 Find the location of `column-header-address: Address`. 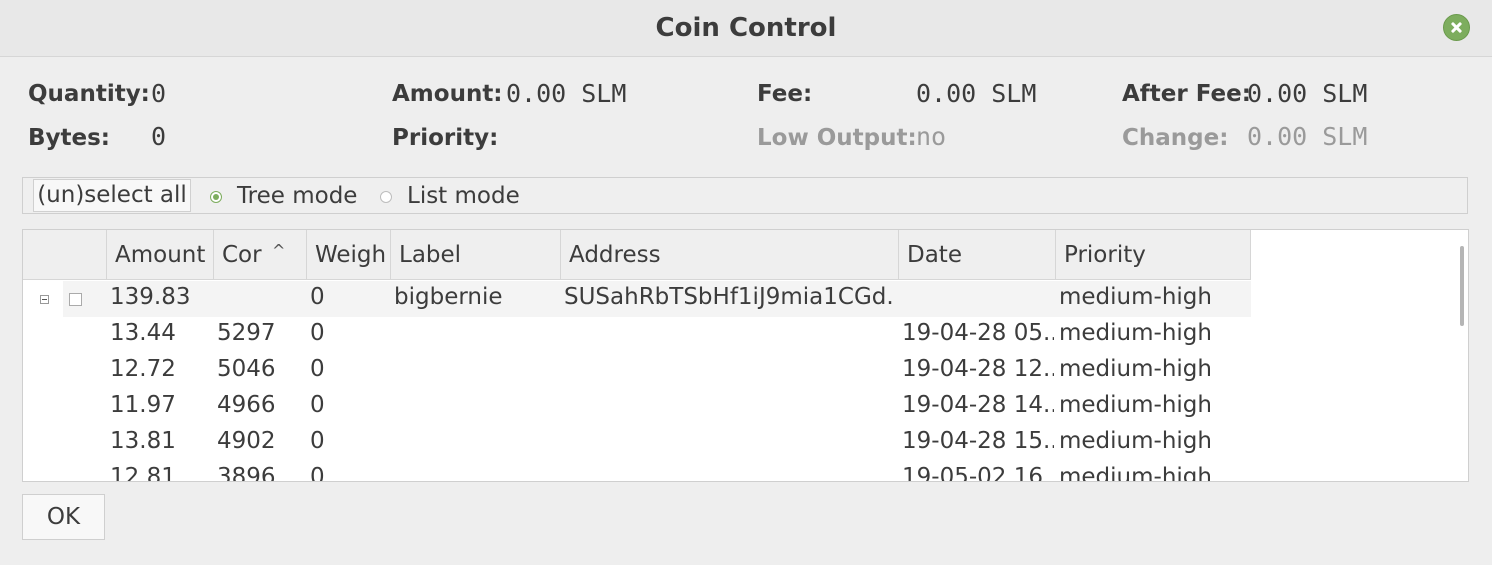

column-header-address: Address is located at coordinates (730, 255).